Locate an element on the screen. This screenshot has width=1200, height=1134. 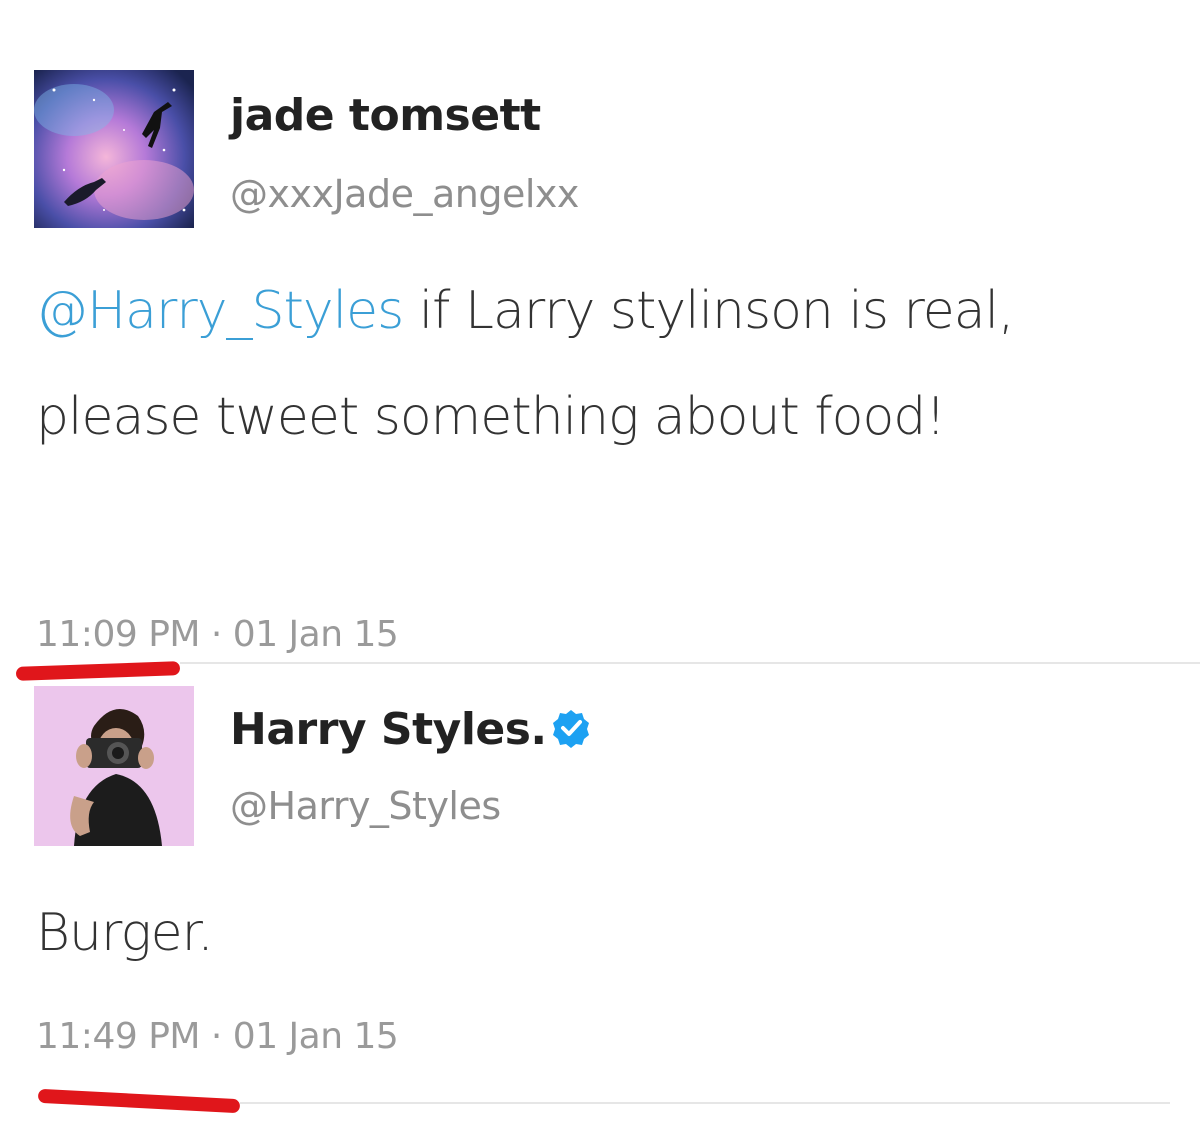
camera-photo-avatar-icon is located at coordinates (114, 766).